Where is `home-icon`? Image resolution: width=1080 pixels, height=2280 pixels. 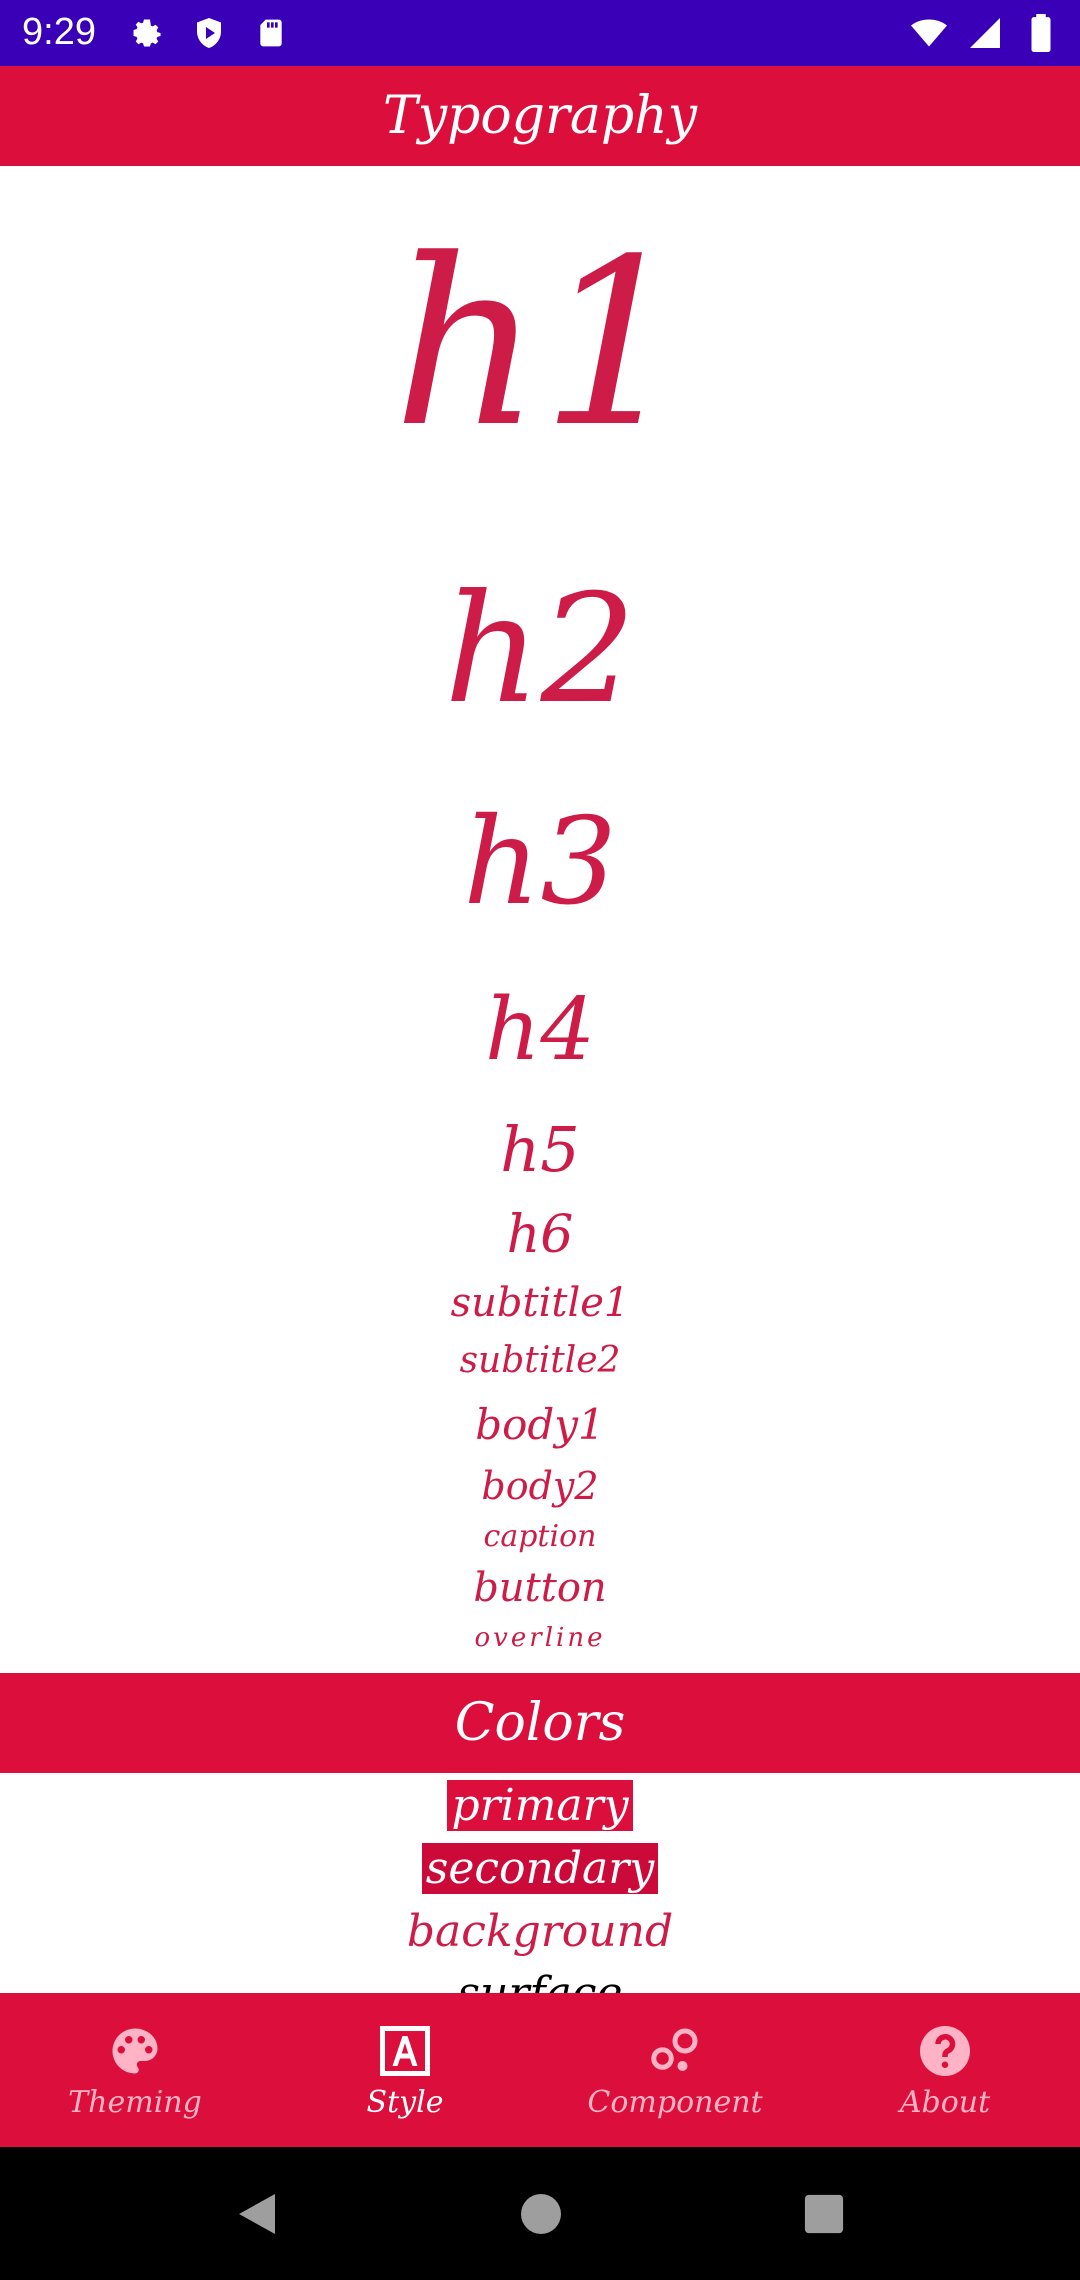
home-icon is located at coordinates (541, 2214).